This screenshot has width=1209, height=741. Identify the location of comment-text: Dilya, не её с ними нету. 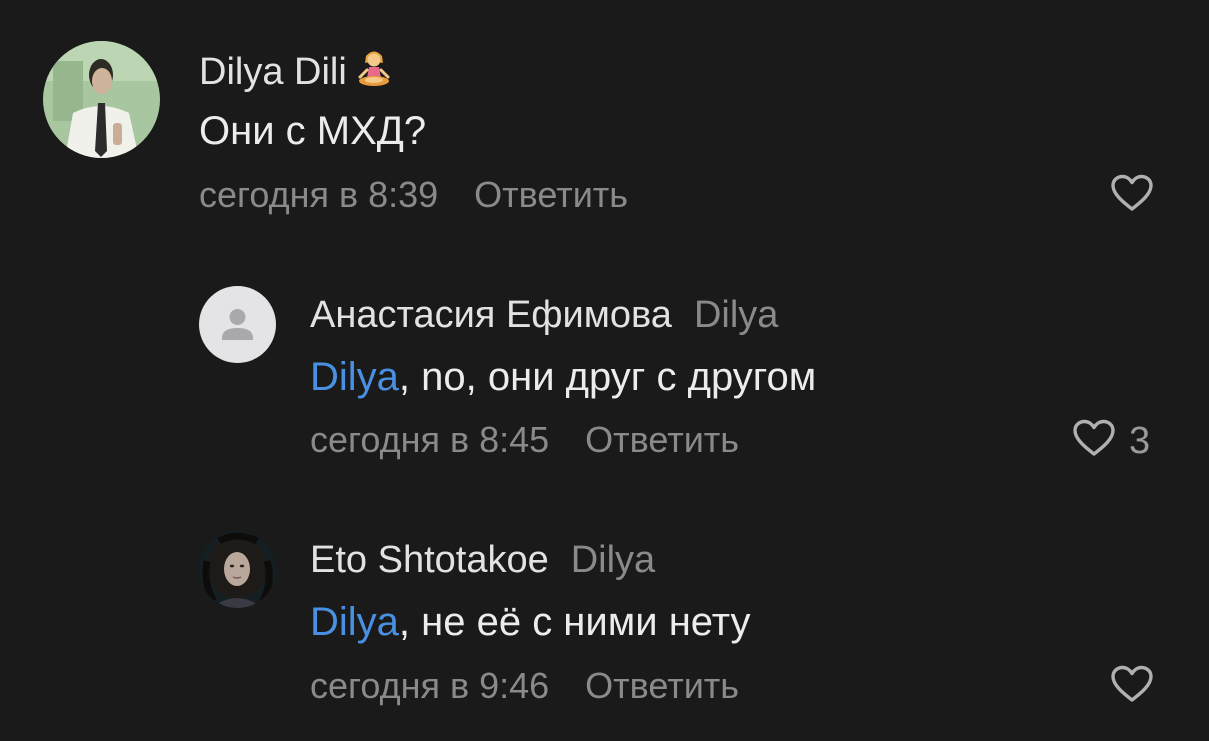
(530, 622).